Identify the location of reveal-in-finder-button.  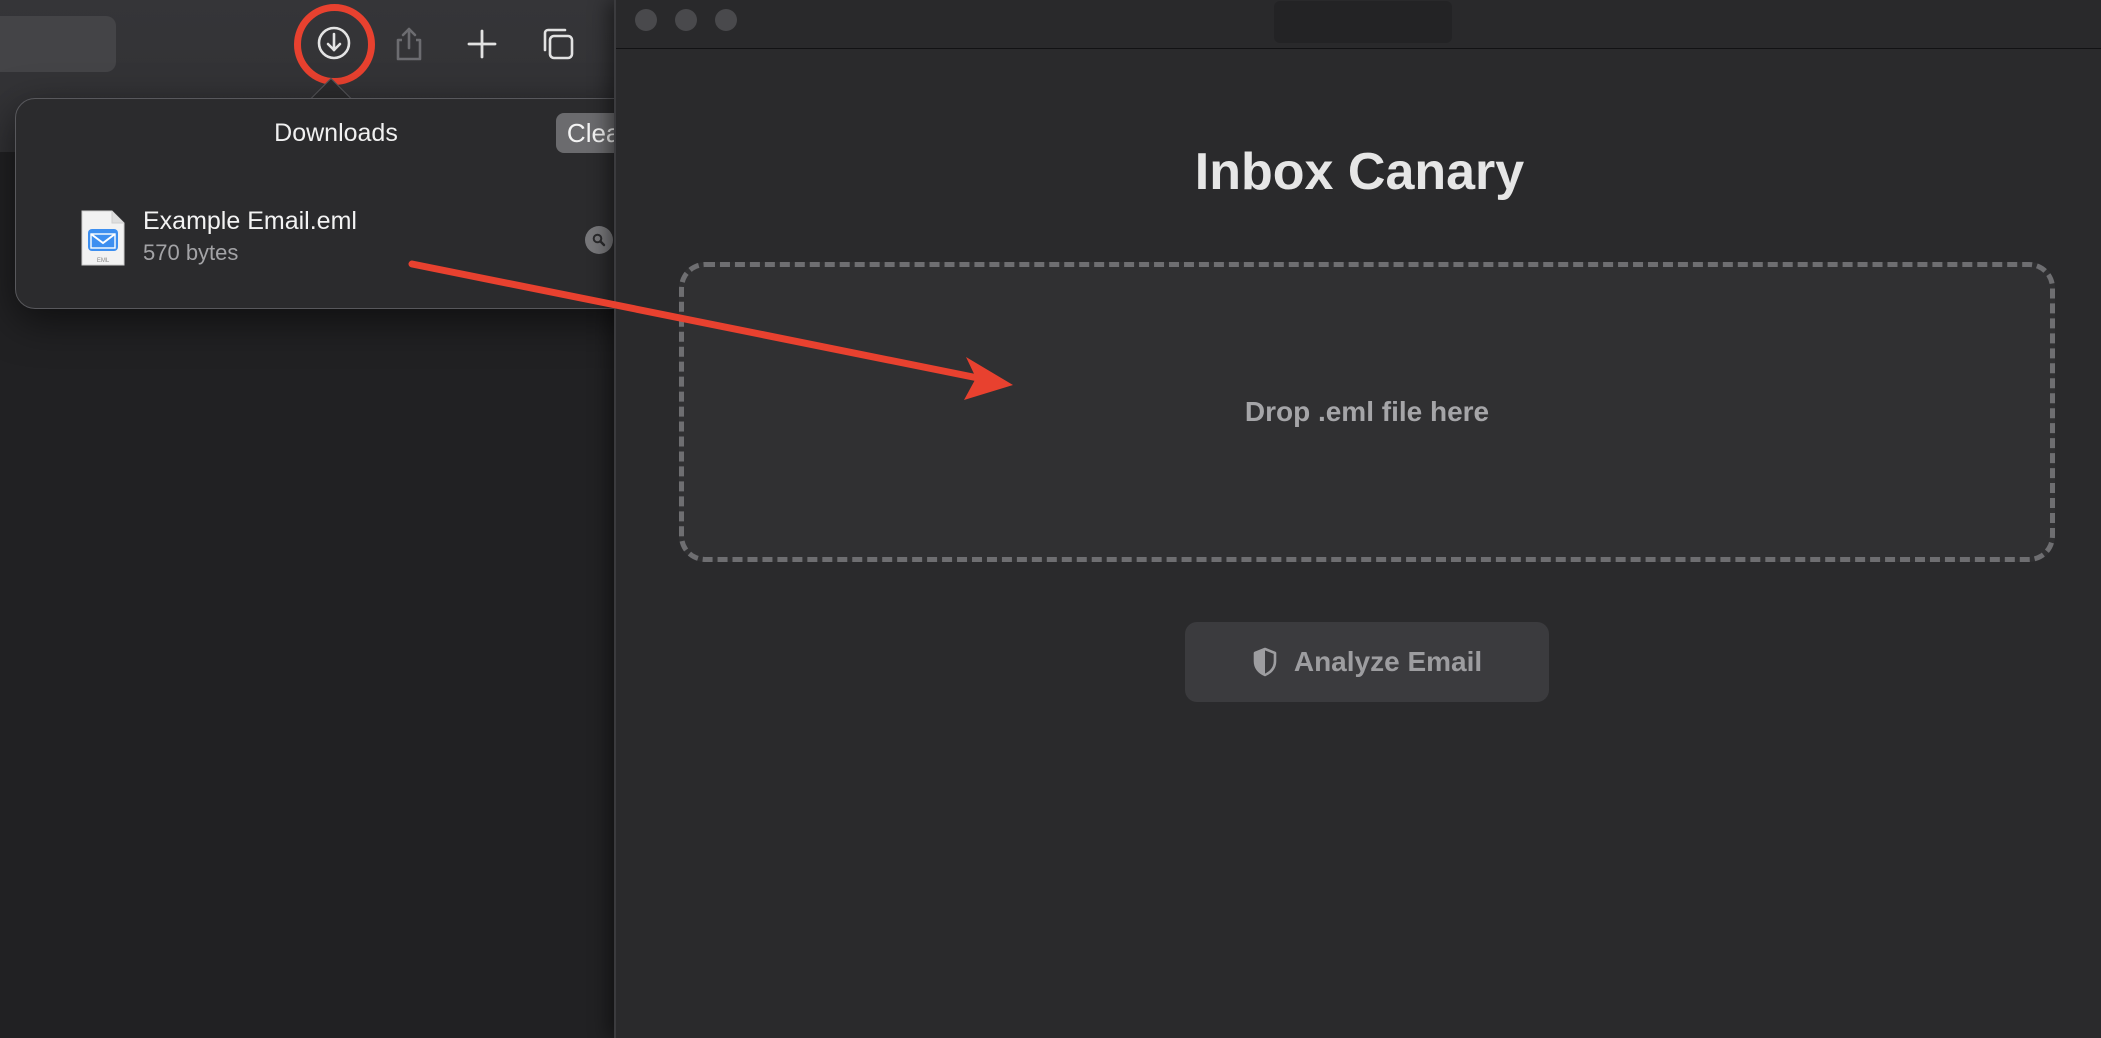
(599, 240).